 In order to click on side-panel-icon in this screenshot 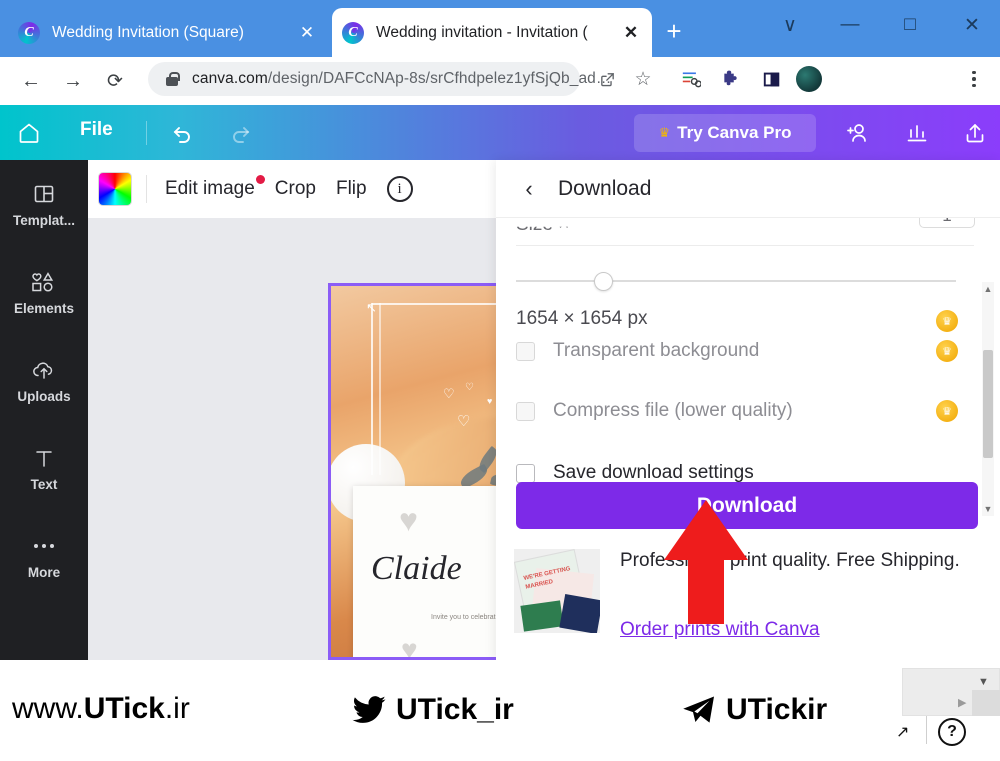, I will do `click(771, 79)`.